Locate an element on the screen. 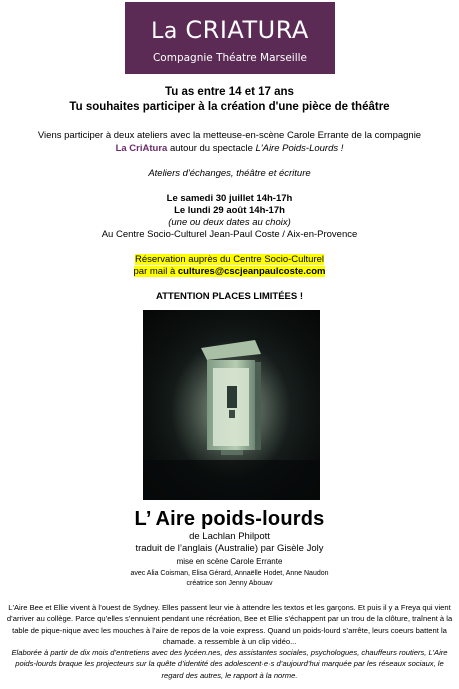  show-photo-phone-booth is located at coordinates (231, 405).